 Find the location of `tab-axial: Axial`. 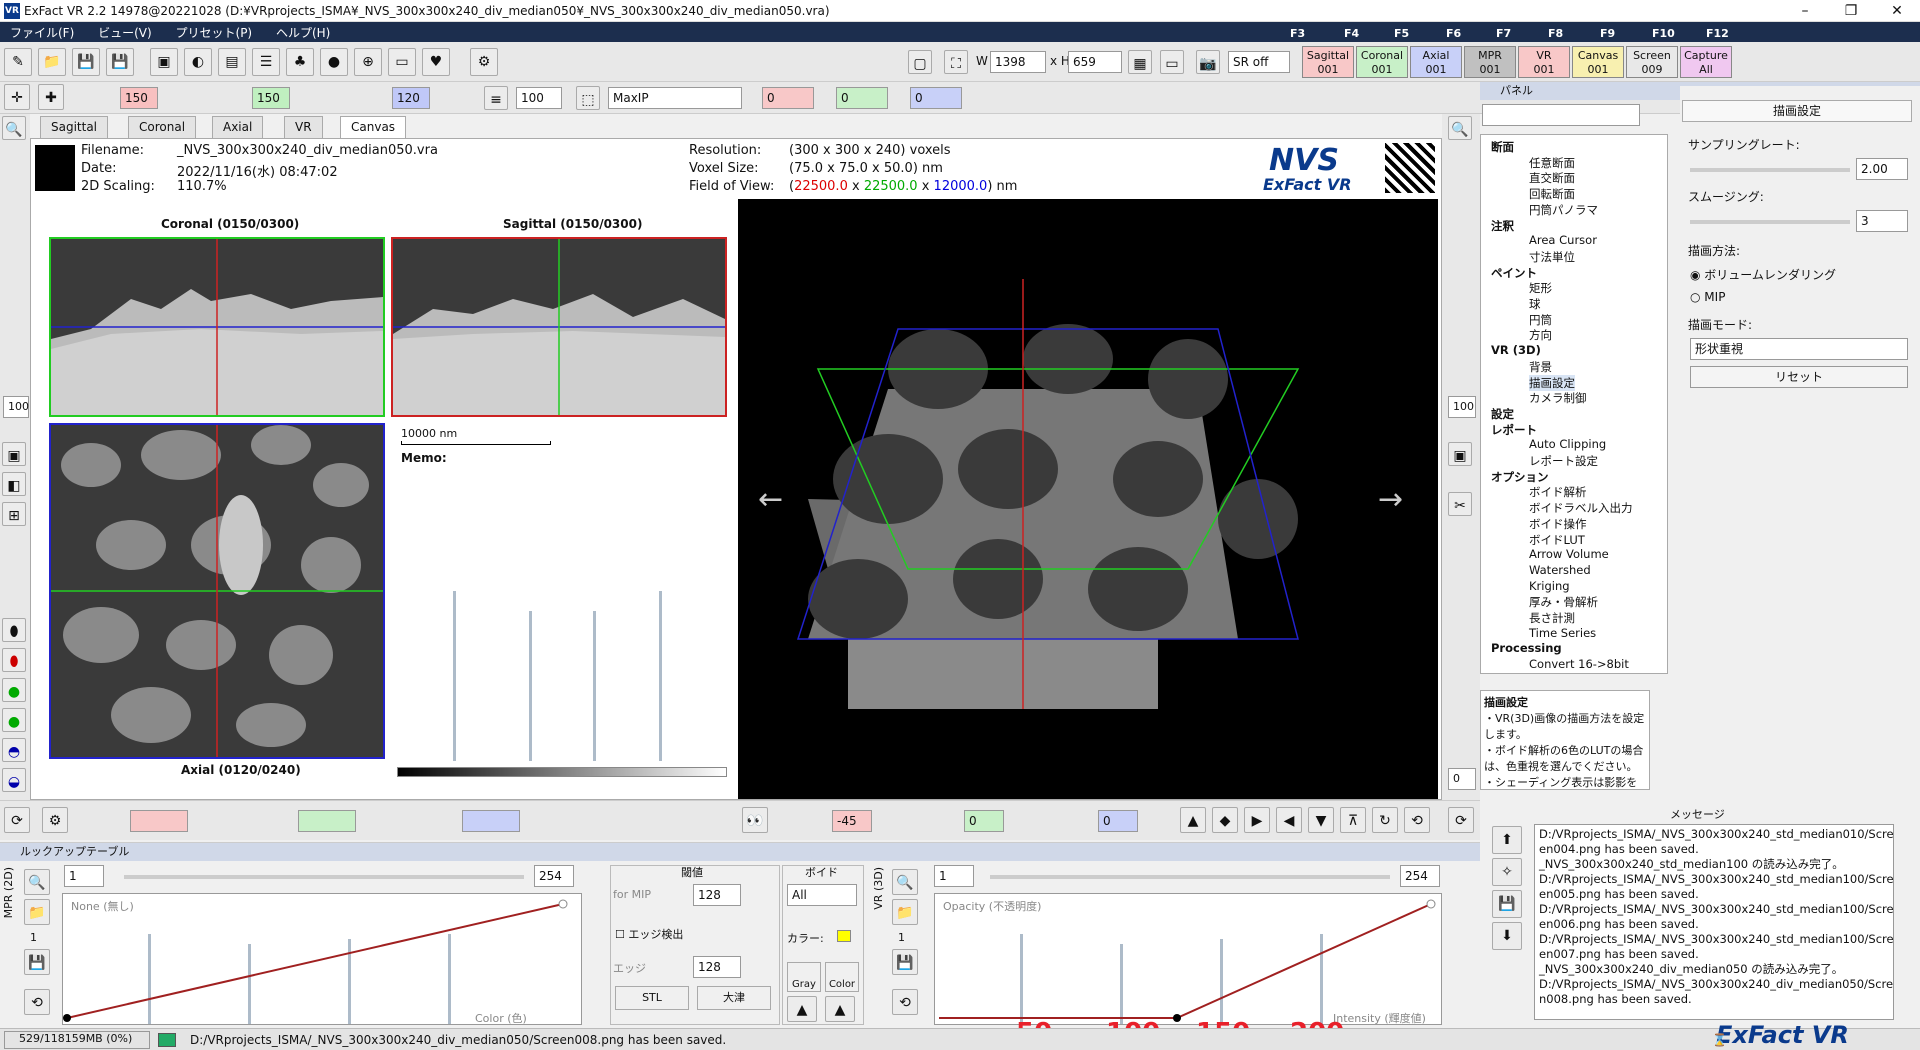

tab-axial: Axial is located at coordinates (238, 127).